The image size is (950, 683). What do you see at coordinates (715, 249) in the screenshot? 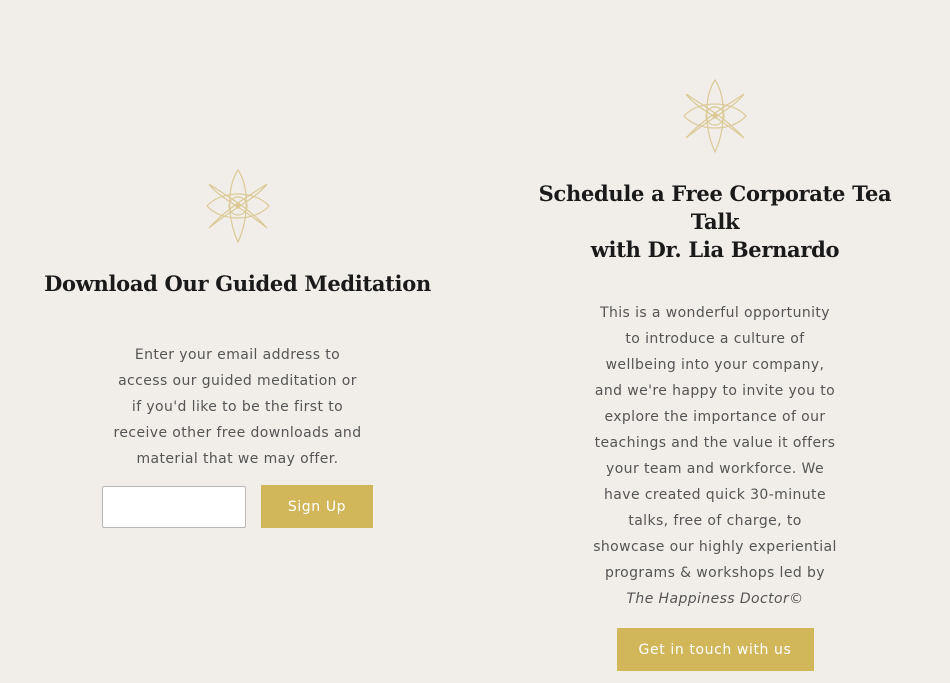
I see `tea-talk-title-line2: with Dr. Lia Bernardo` at bounding box center [715, 249].